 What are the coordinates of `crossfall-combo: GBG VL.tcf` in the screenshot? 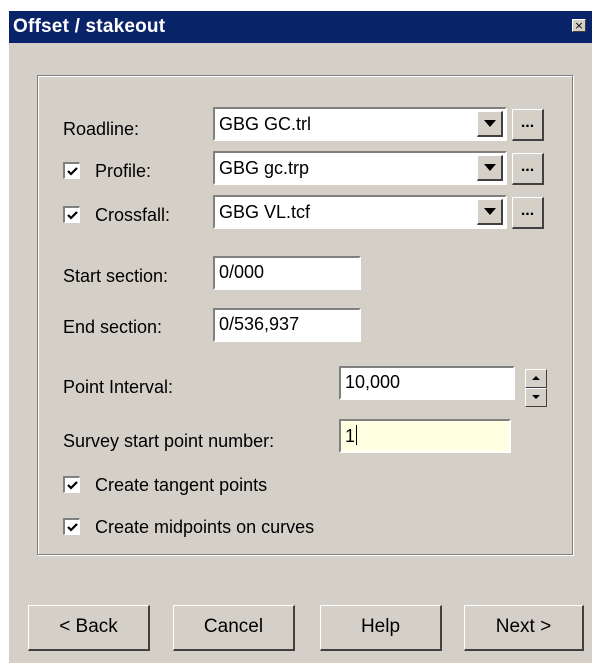 It's located at (360, 212).